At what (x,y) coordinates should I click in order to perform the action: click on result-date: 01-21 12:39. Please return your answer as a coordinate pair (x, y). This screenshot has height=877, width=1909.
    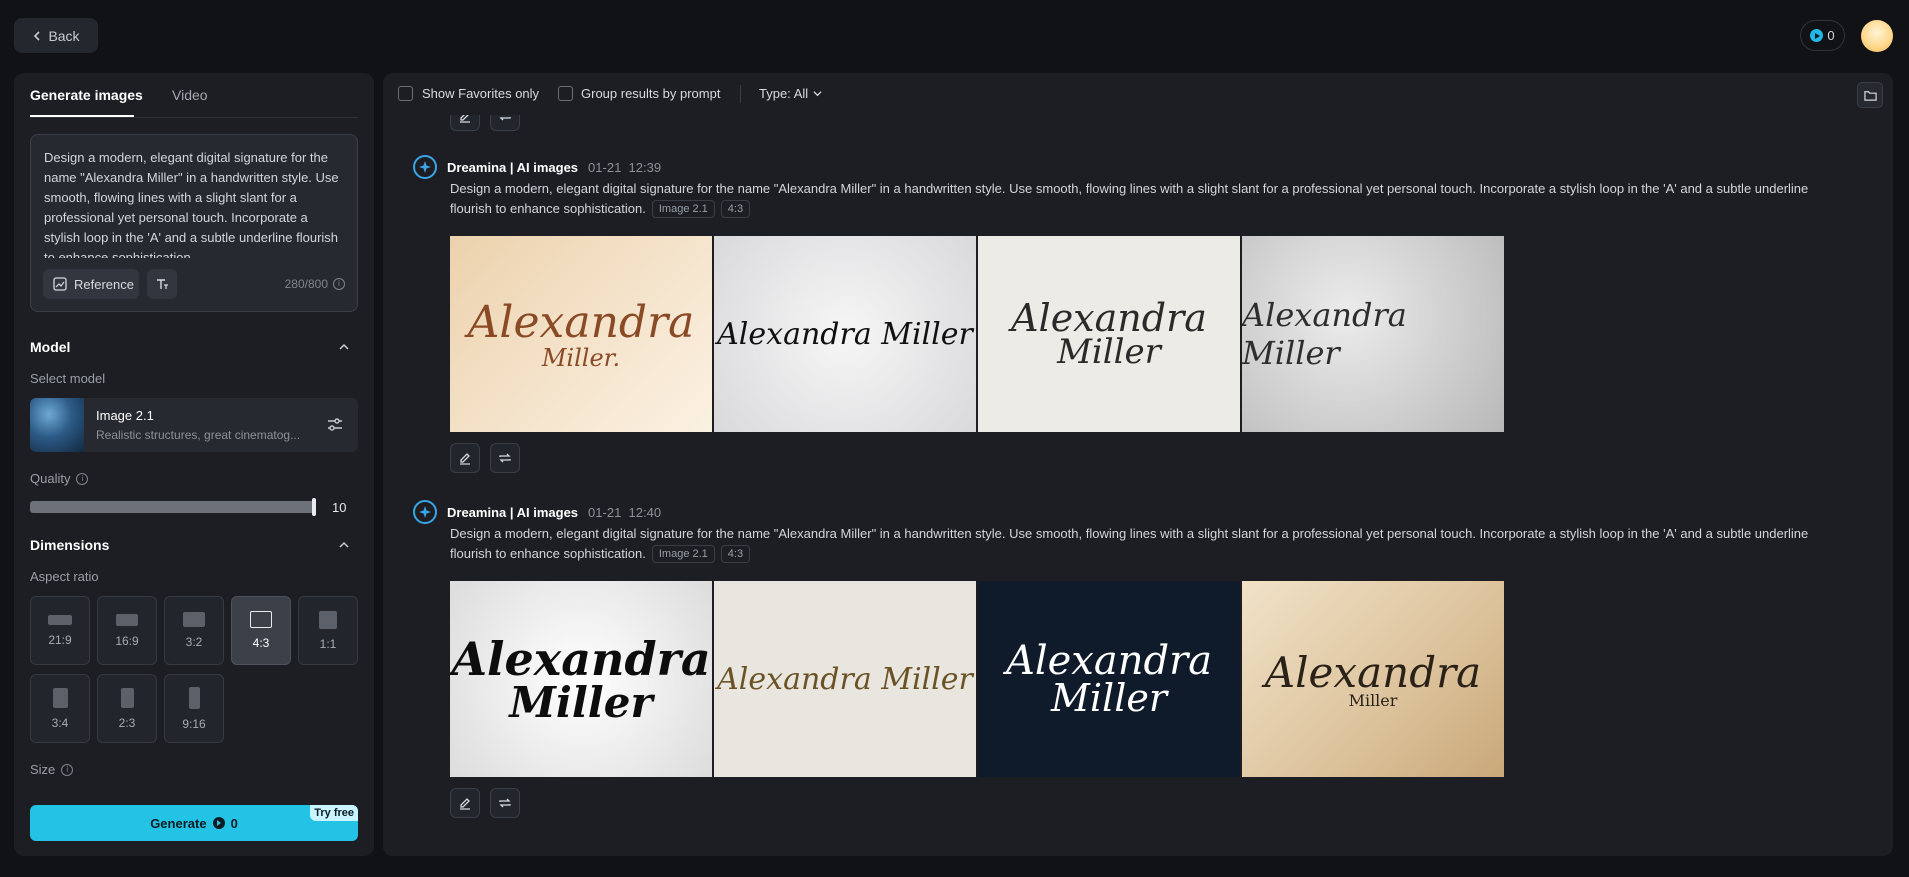
    Looking at the image, I should click on (625, 167).